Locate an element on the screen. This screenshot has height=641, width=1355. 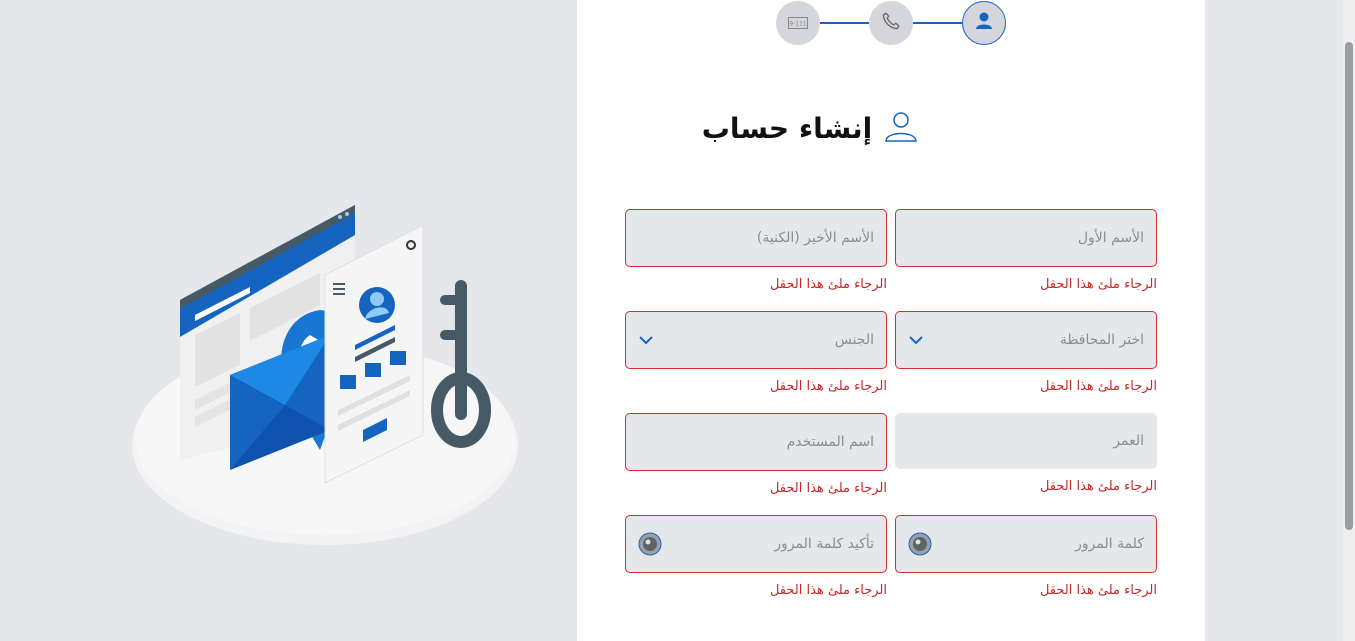
confirm-password-error: الرجاء ملئ هذا الحقل is located at coordinates (828, 590).